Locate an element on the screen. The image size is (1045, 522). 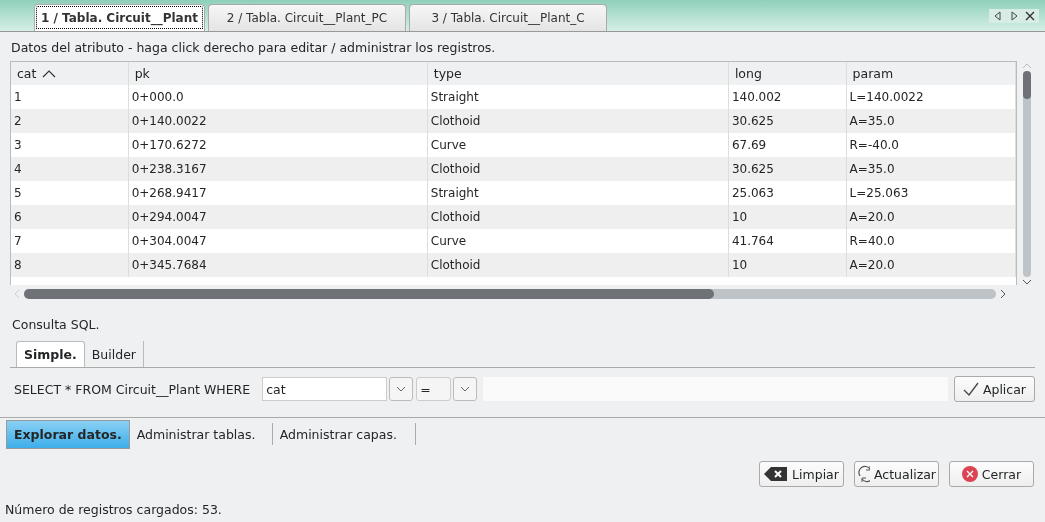
query-prefix: SELECT * FROM Circuit__Plant WHERE is located at coordinates (132, 389).